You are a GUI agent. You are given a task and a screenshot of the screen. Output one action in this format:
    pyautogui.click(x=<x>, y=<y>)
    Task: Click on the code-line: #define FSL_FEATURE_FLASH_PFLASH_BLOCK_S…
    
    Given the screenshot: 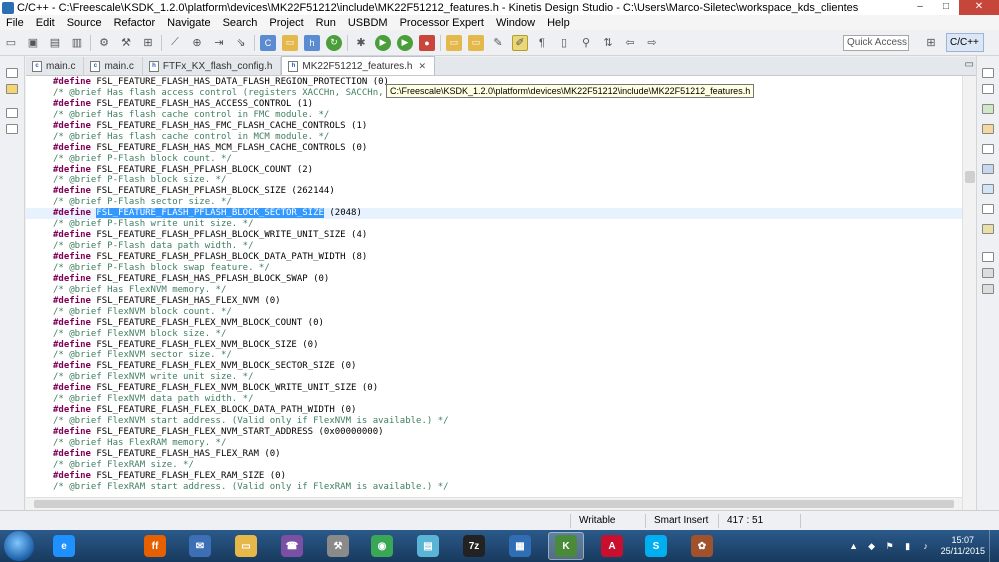 What is the action you would take?
    pyautogui.click(x=508, y=191)
    